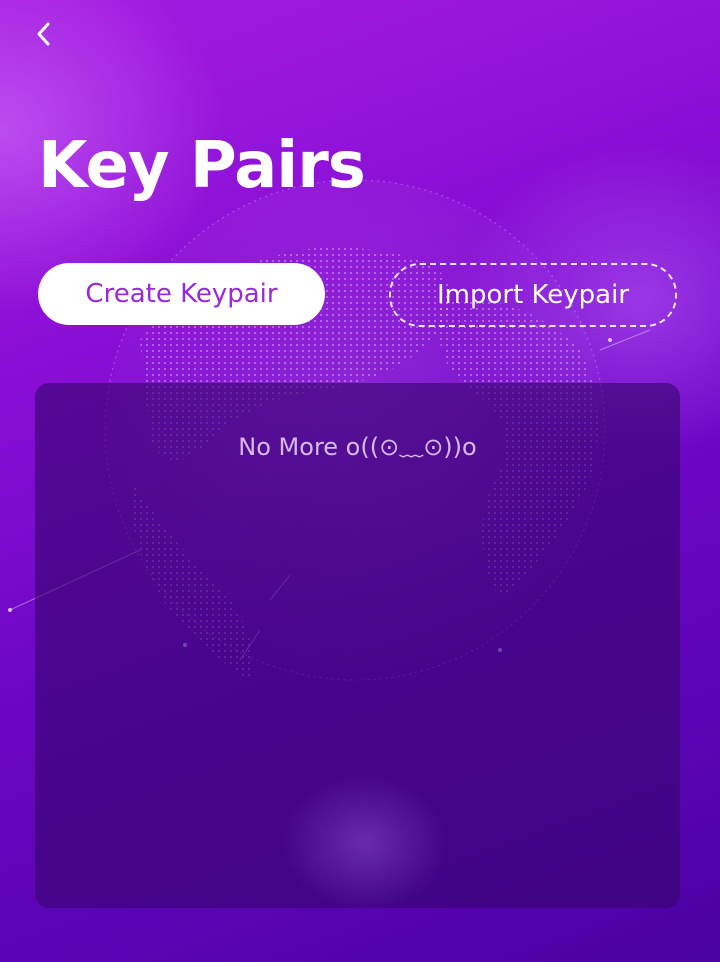 Image resolution: width=720 pixels, height=962 pixels. I want to click on back-button, so click(44, 34).